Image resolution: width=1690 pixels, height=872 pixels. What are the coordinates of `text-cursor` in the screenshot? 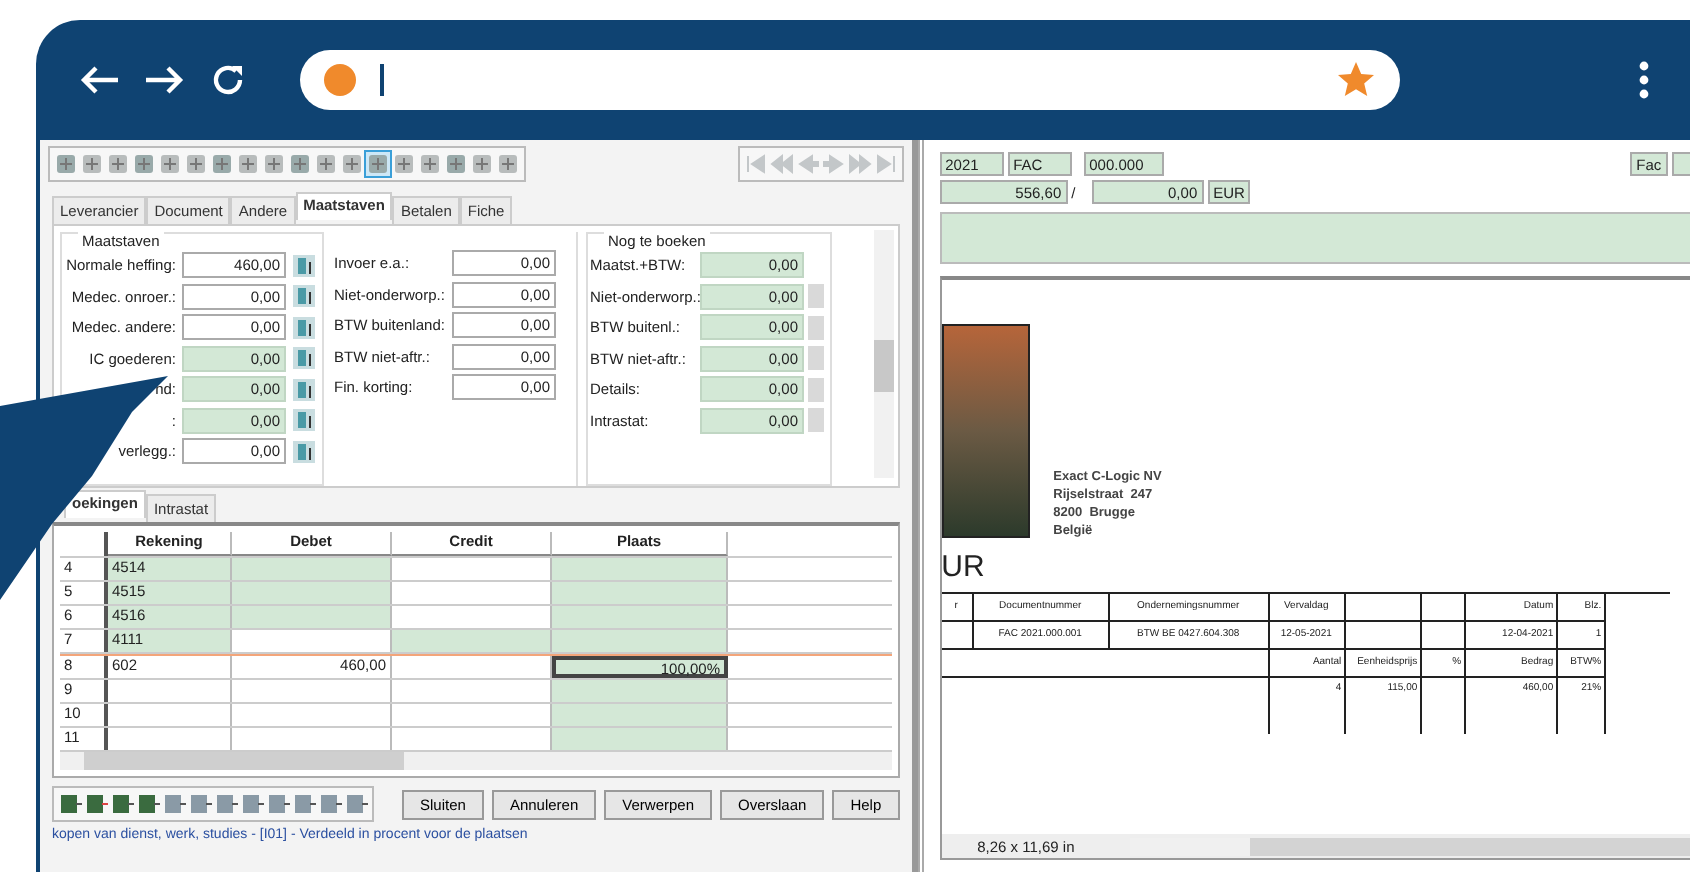 It's located at (382, 80).